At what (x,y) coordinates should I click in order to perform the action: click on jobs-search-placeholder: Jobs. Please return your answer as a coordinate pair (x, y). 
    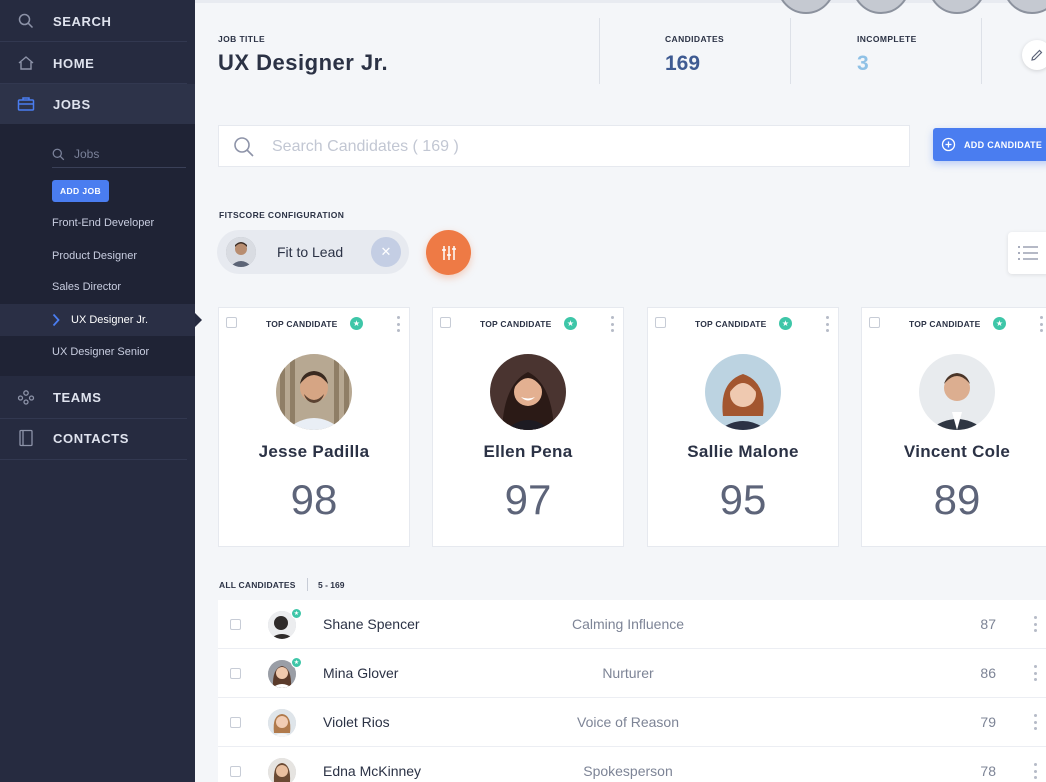
    Looking at the image, I should click on (87, 153).